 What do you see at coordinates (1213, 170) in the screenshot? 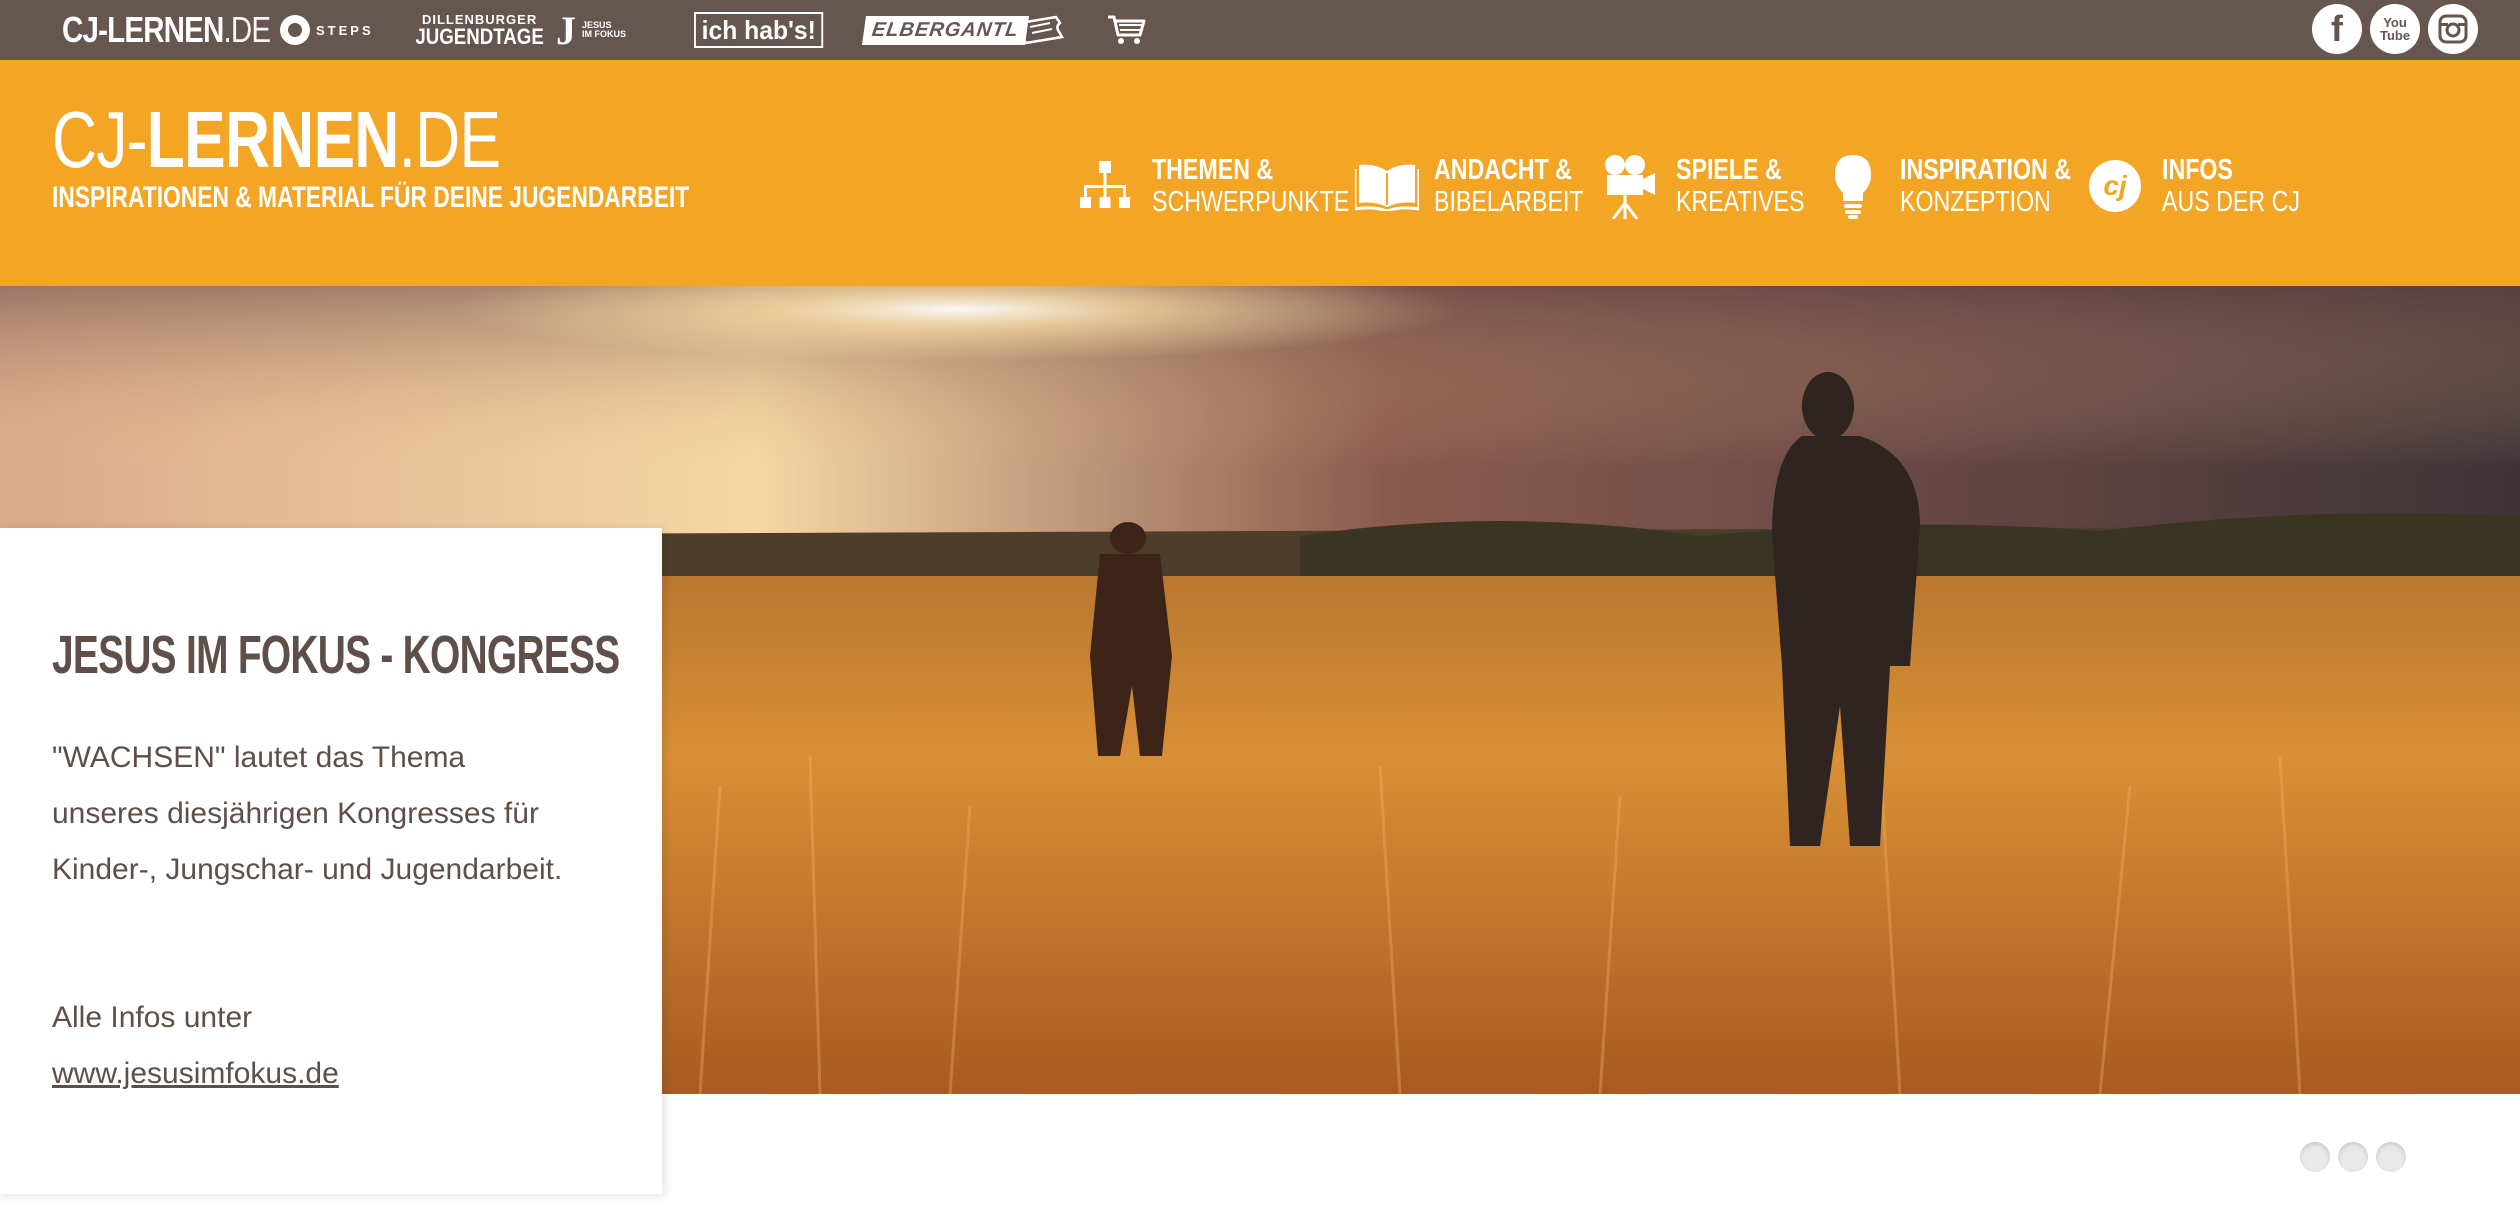
I see `nav-themen-line1: THEMEN &` at bounding box center [1213, 170].